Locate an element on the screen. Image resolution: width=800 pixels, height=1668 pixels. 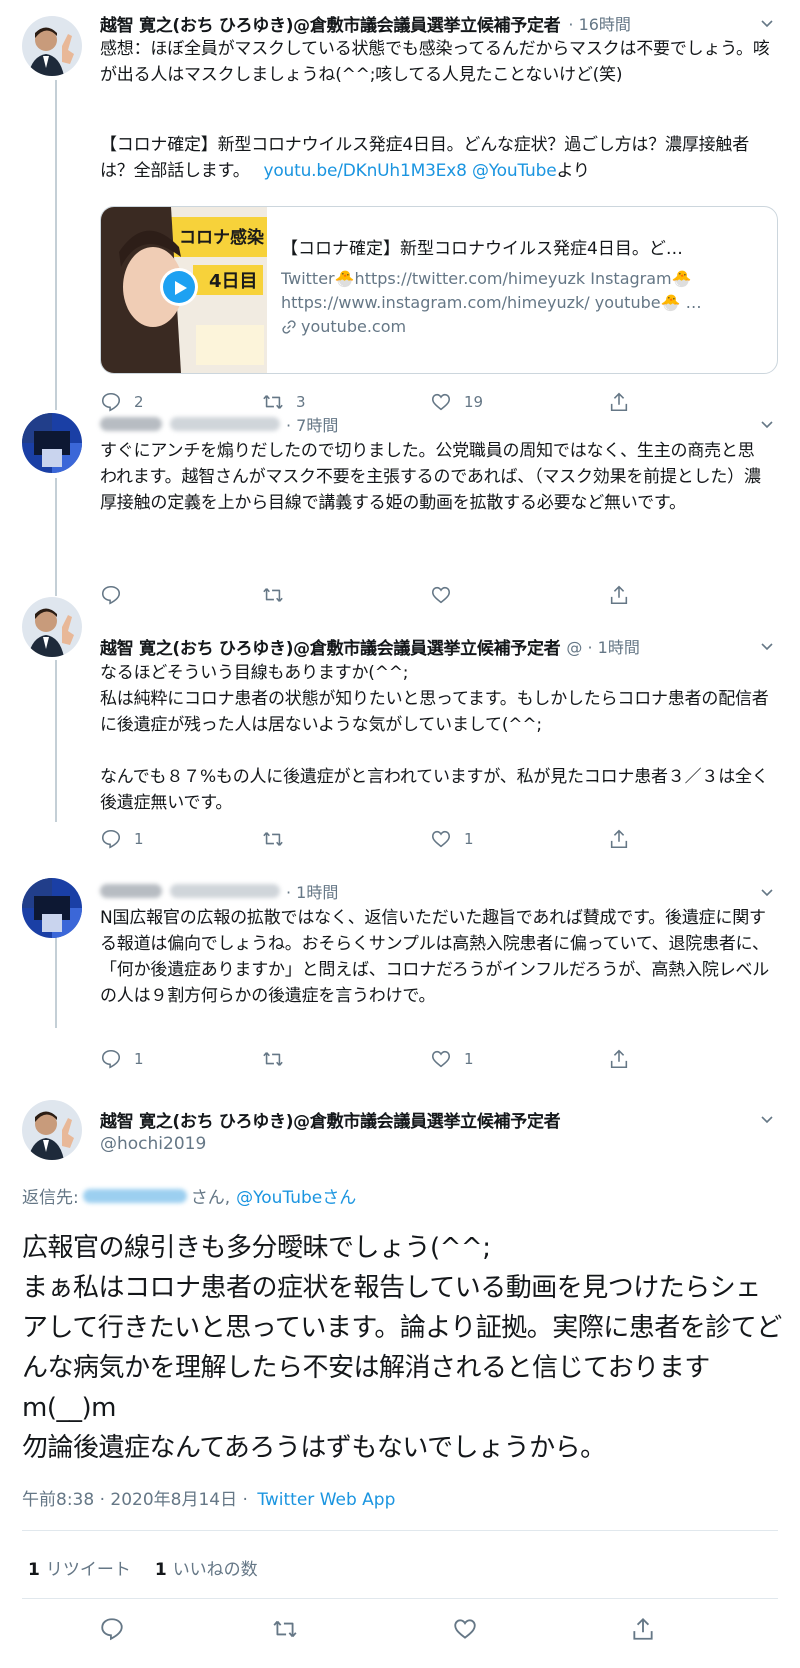
play-icon is located at coordinates (180, 288).